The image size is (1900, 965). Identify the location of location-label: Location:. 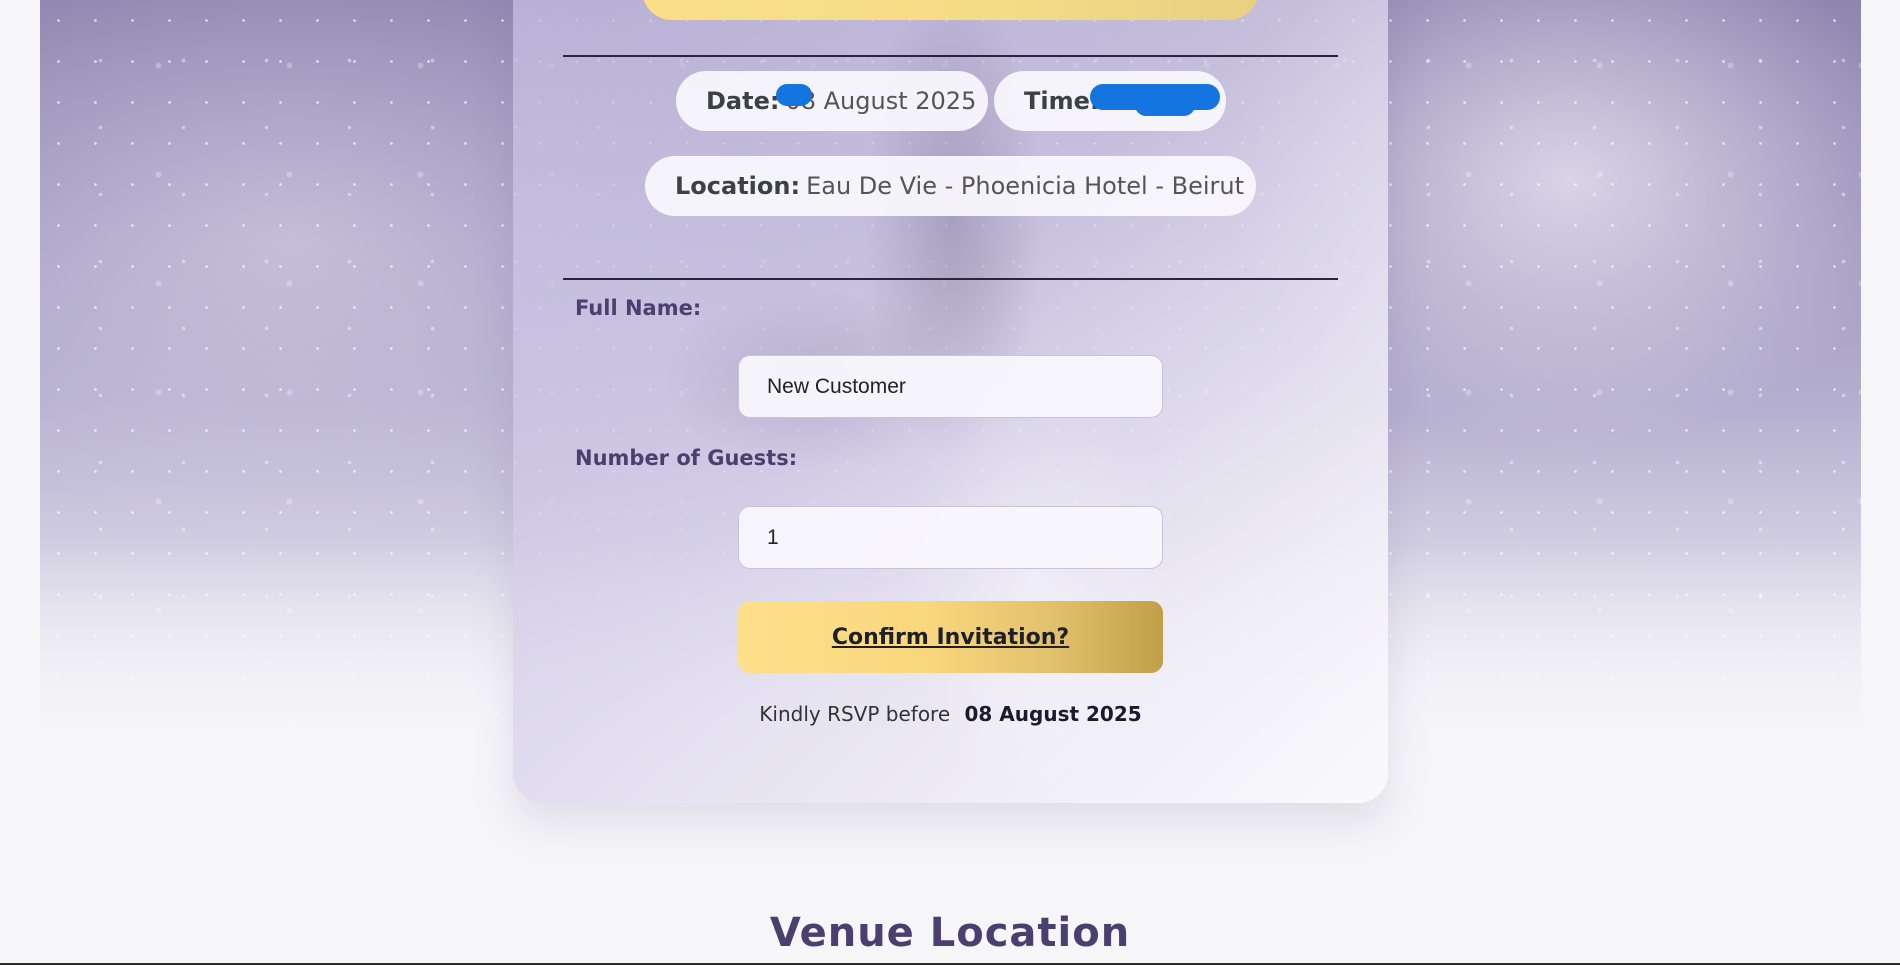
(738, 186).